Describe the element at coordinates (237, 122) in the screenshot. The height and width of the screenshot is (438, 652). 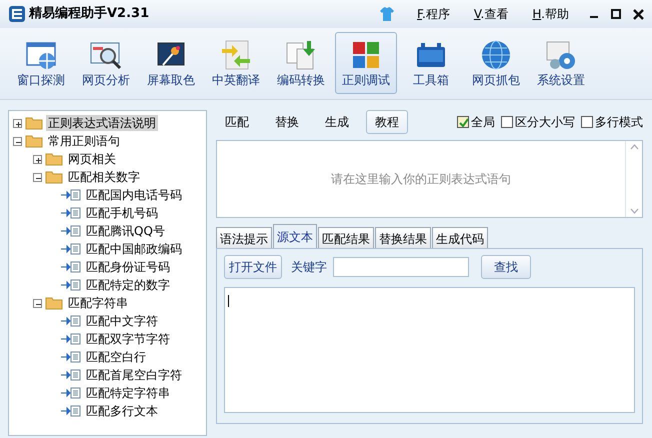
I see `mode-tab: 匹配` at that location.